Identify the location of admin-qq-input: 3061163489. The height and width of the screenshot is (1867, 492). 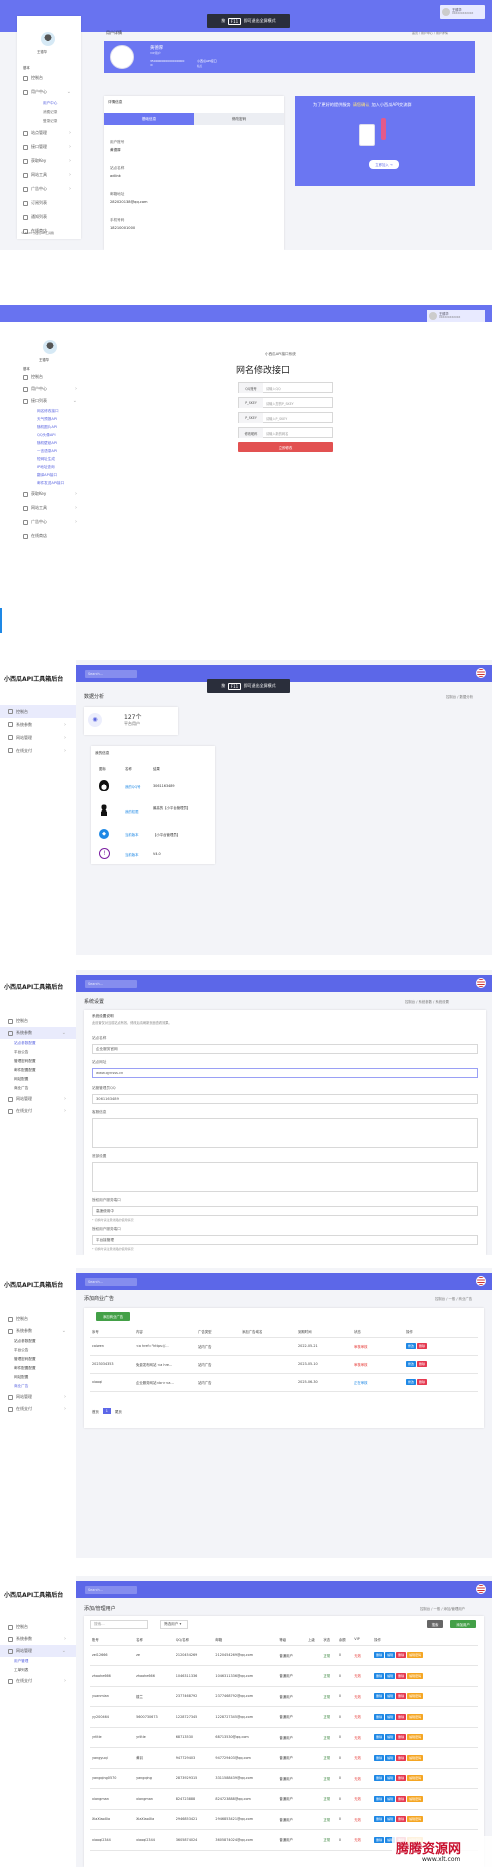
(285, 1099).